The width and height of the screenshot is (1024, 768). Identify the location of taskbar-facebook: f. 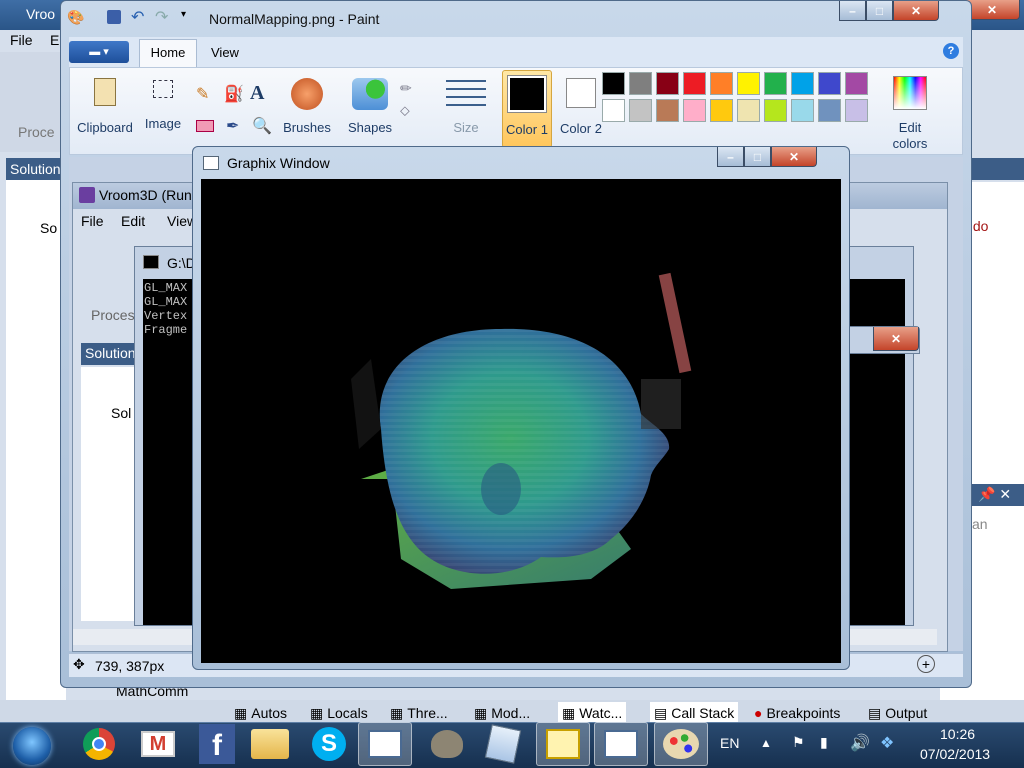
(217, 744).